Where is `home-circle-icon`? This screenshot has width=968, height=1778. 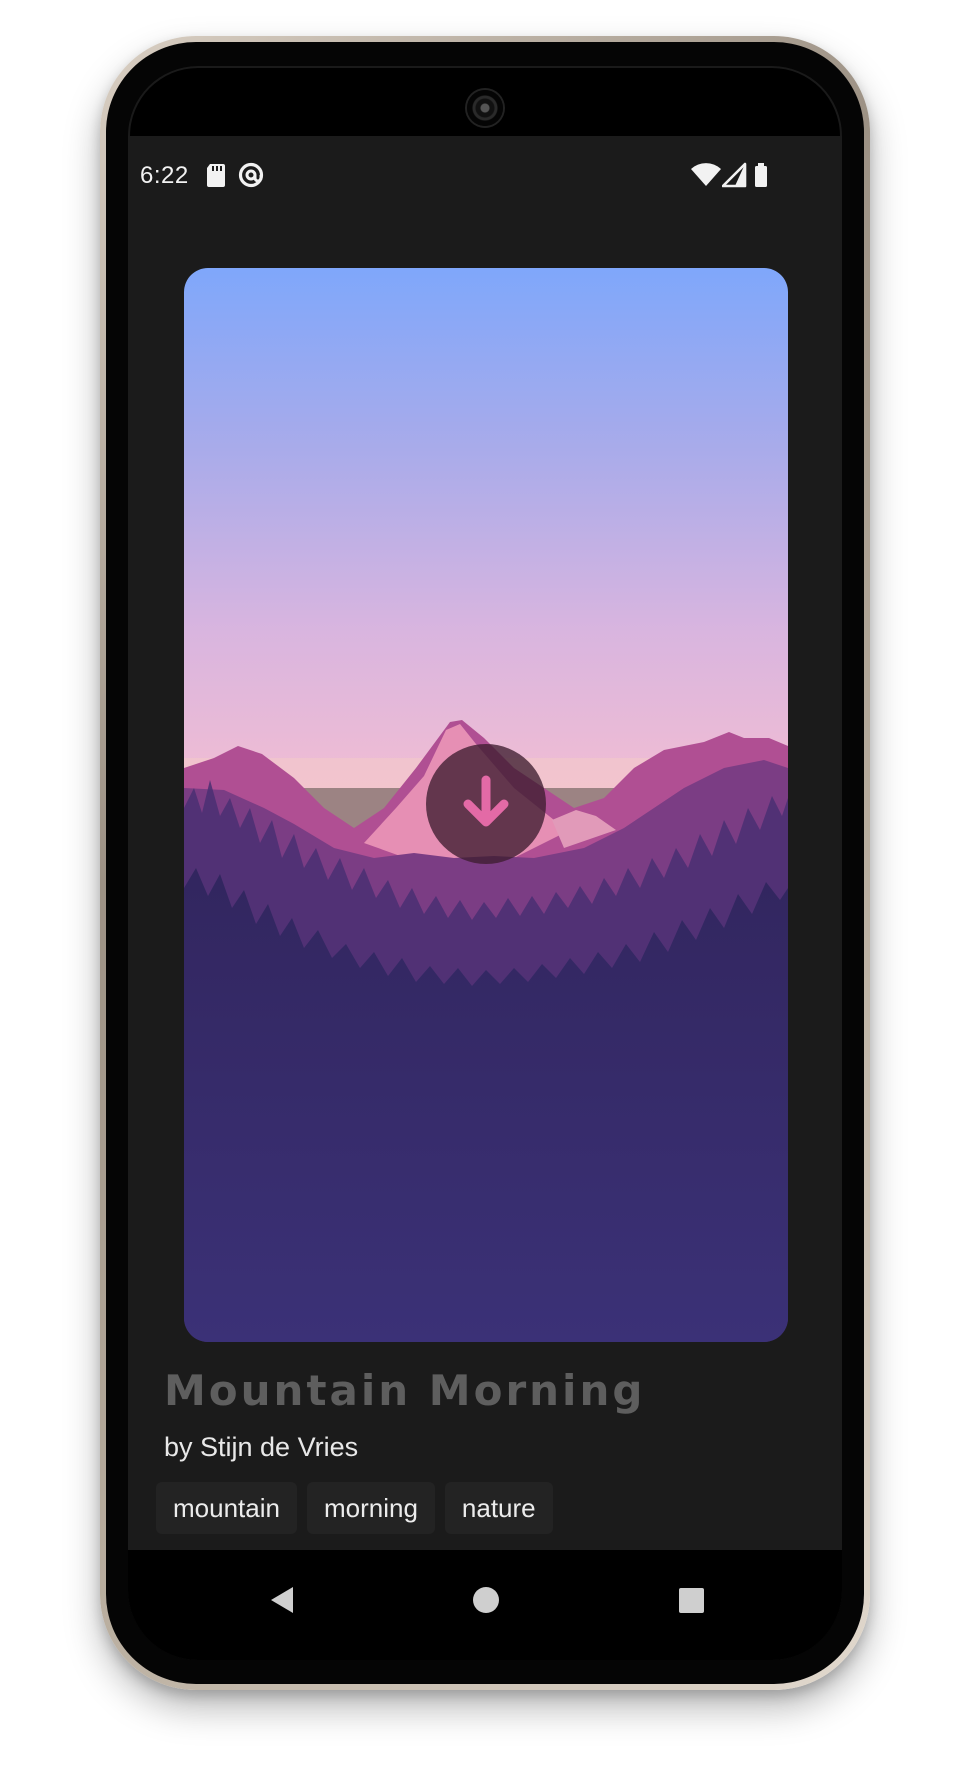
home-circle-icon is located at coordinates (486, 1600).